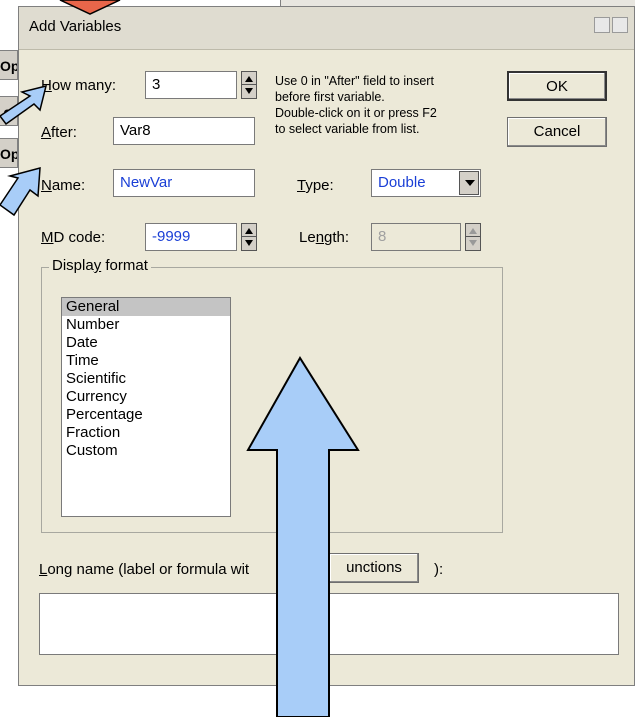  What do you see at coordinates (24, 105) in the screenshot?
I see `arrow-to-how-many-icon` at bounding box center [24, 105].